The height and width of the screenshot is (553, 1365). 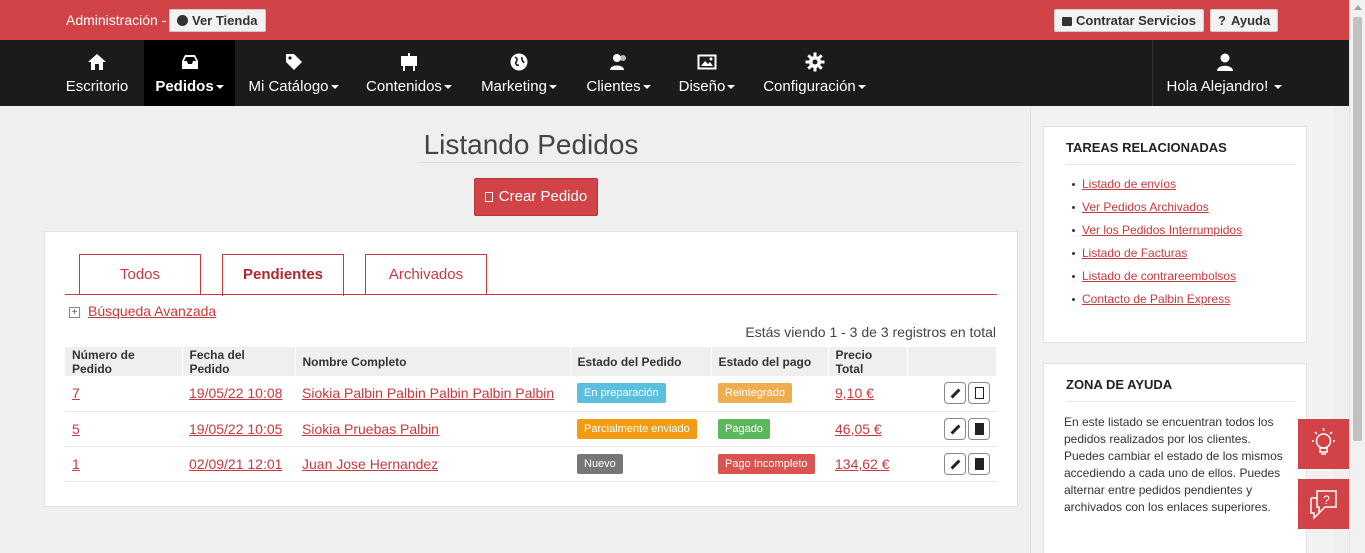 I want to click on customer-name-link: Juan Jose Hernandez, so click(x=370, y=464).